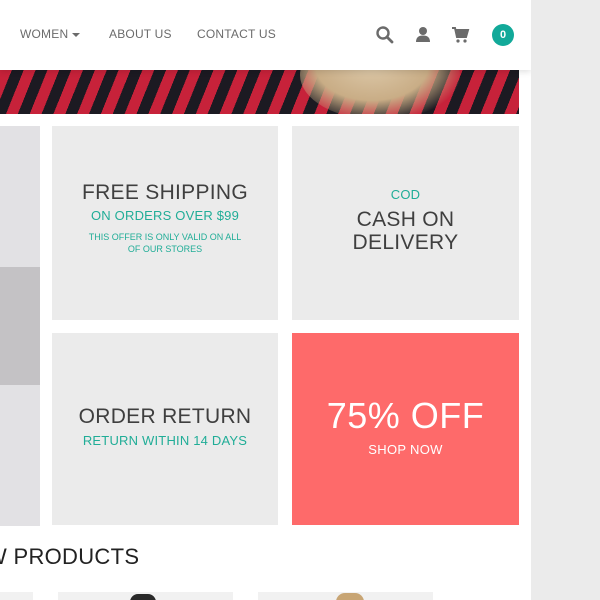  What do you see at coordinates (165, 440) in the screenshot?
I see `order-return-subtitle: RETURN WITHIN 14 DAYS` at bounding box center [165, 440].